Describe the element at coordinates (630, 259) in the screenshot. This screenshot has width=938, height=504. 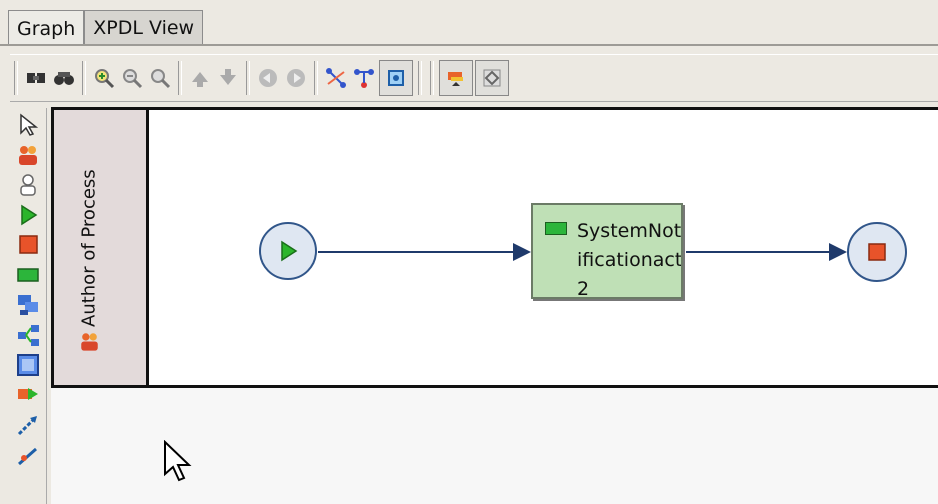
I see `activity-name: SystemNotificationact2` at that location.